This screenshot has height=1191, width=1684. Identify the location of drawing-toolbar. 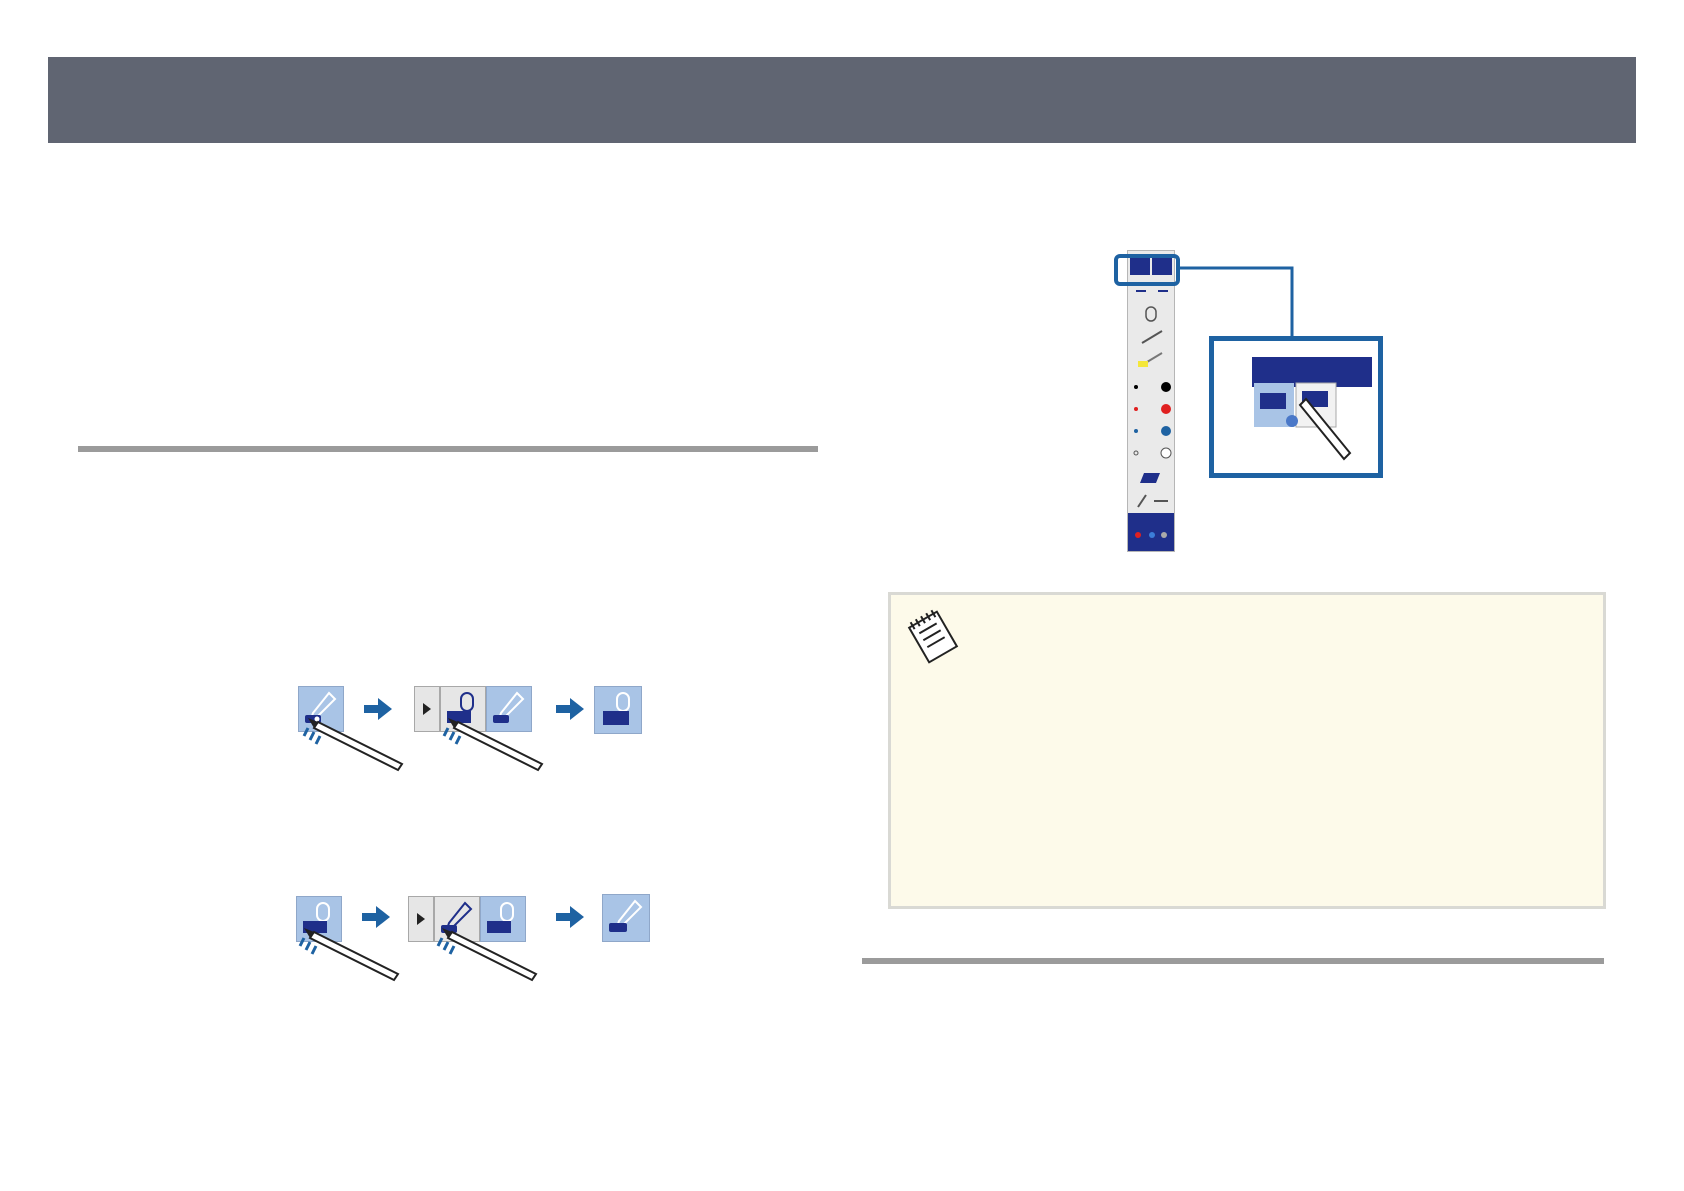
(1151, 401).